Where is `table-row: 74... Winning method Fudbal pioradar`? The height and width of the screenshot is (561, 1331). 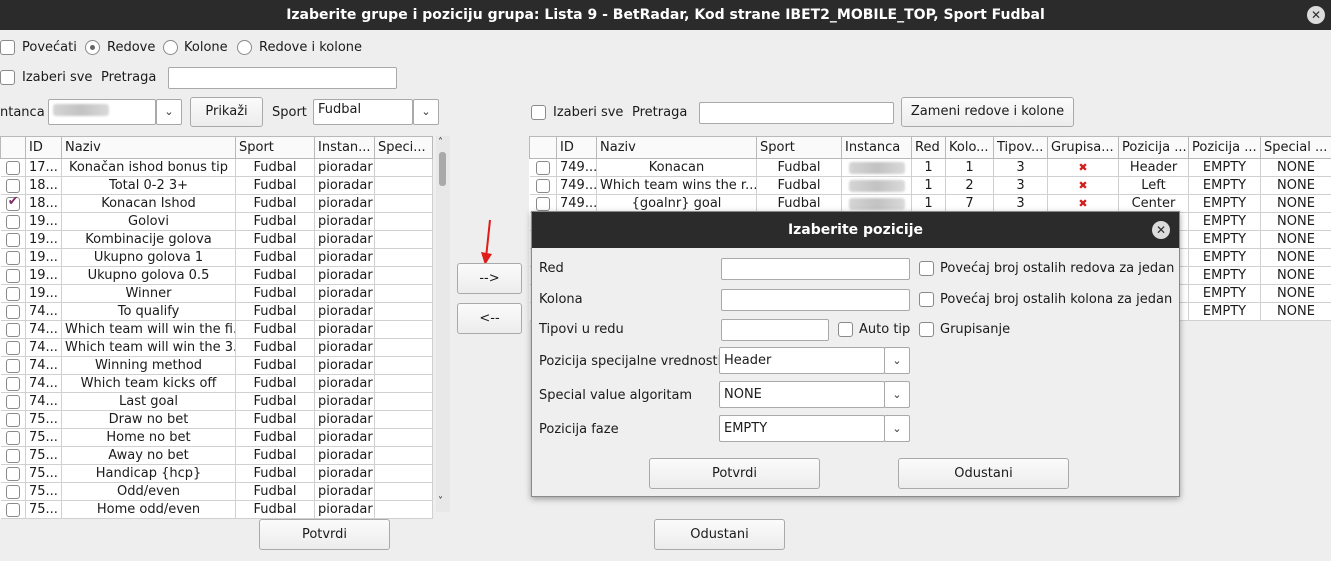 table-row: 74... Winning method Fudbal pioradar is located at coordinates (216, 365).